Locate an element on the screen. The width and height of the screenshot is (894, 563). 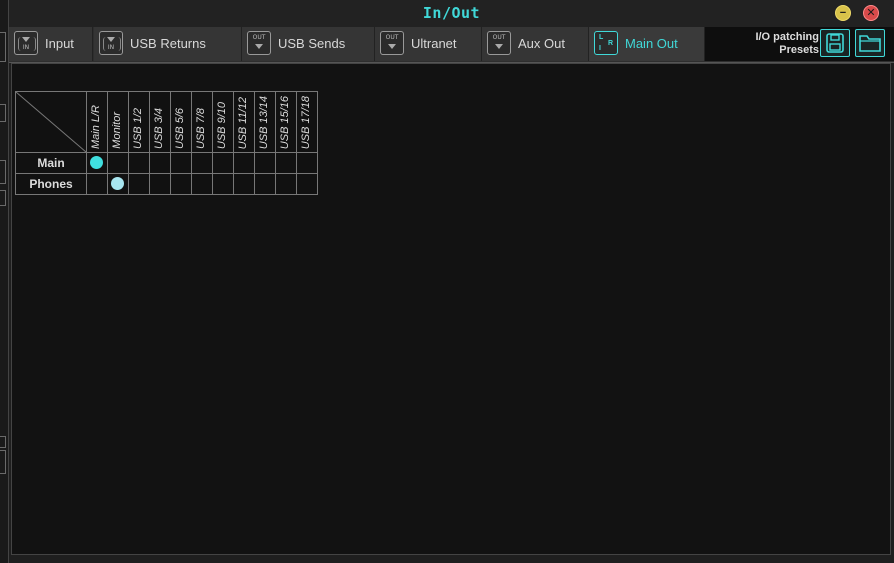
column-header: USB 3/4 is located at coordinates (160, 122).